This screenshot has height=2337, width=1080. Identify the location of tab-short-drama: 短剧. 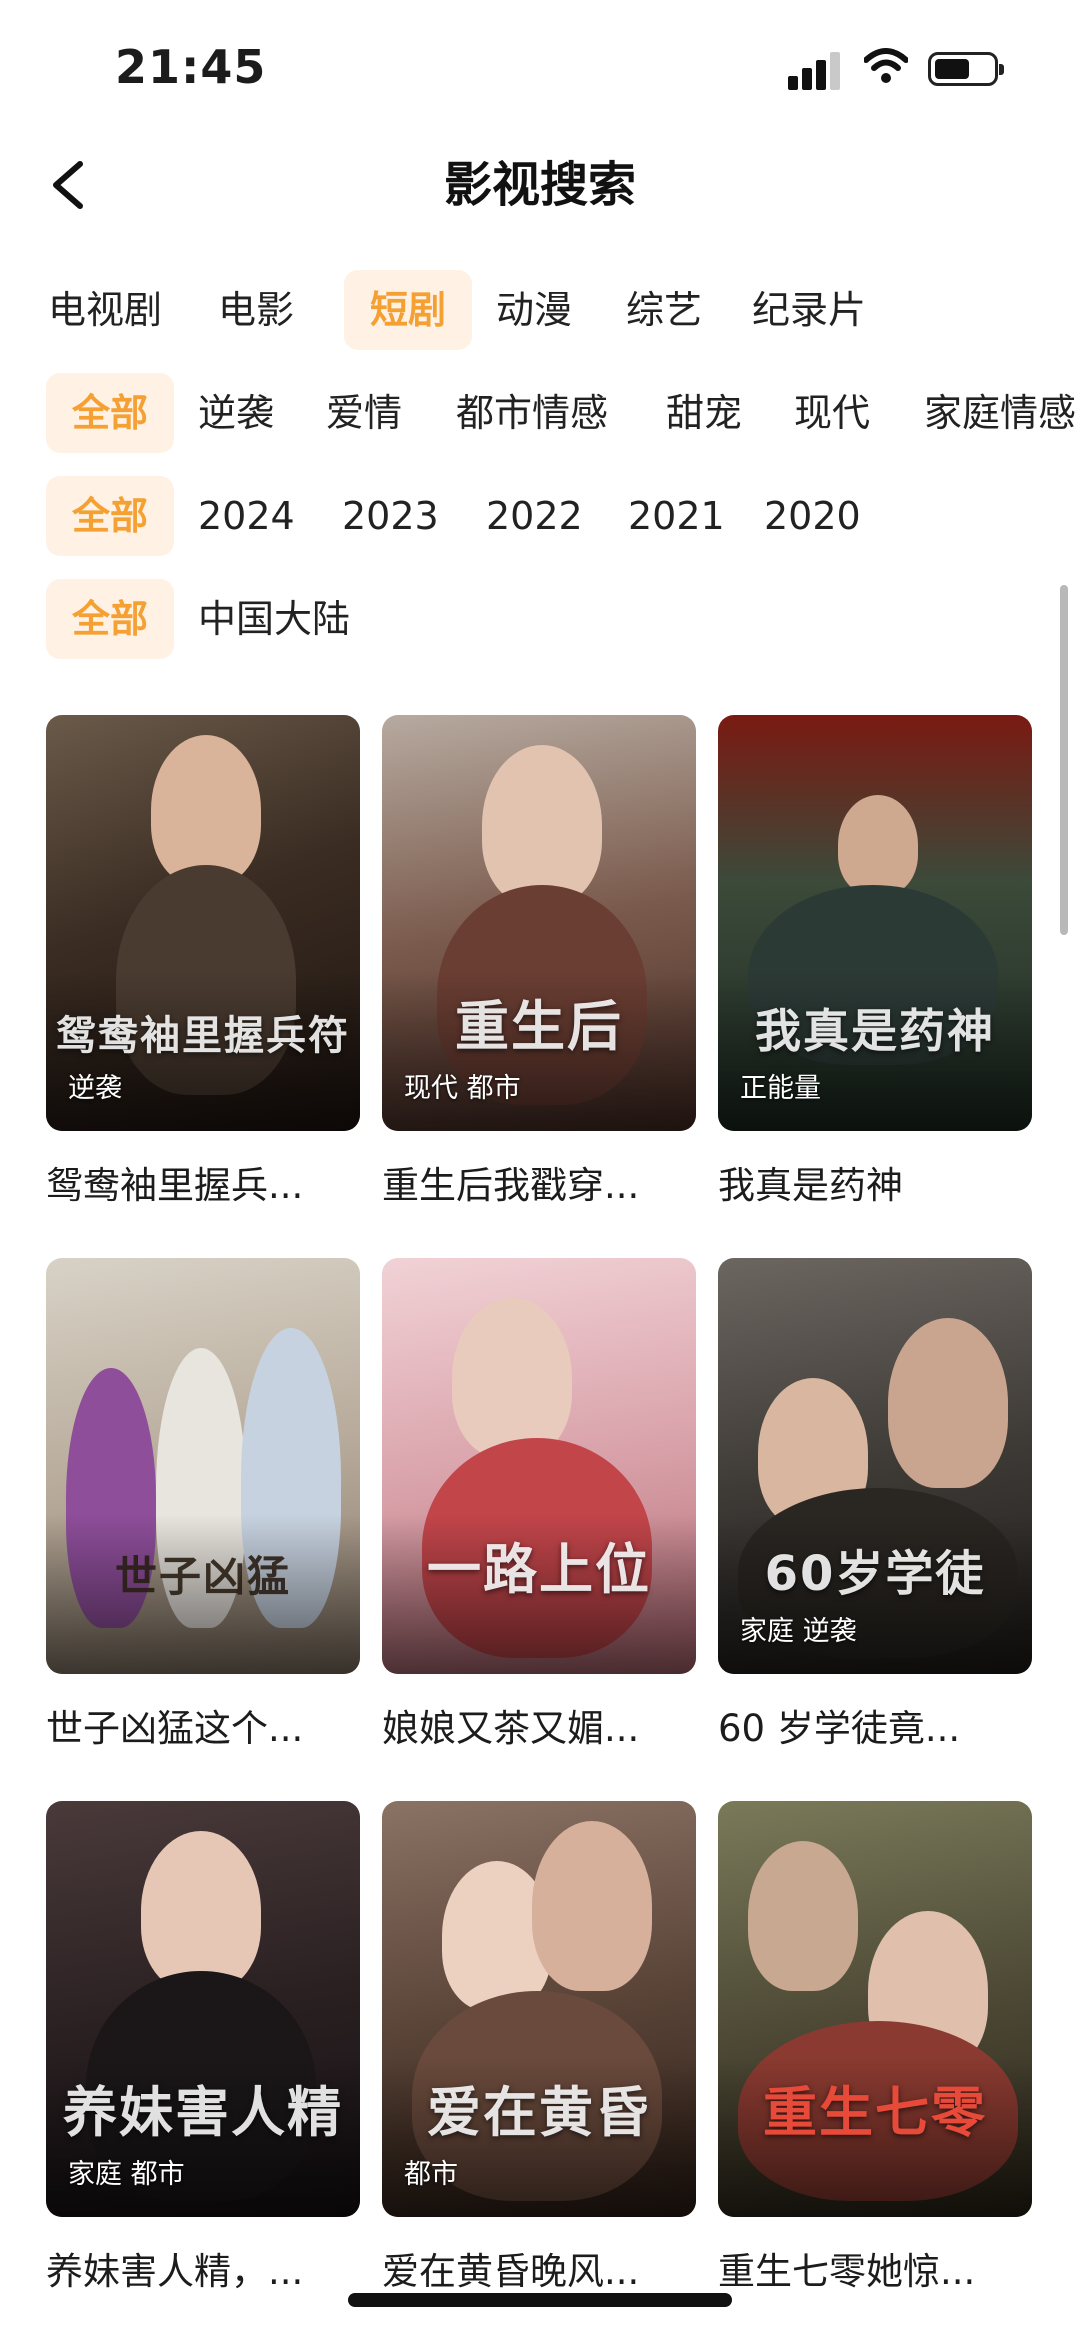
(408, 310).